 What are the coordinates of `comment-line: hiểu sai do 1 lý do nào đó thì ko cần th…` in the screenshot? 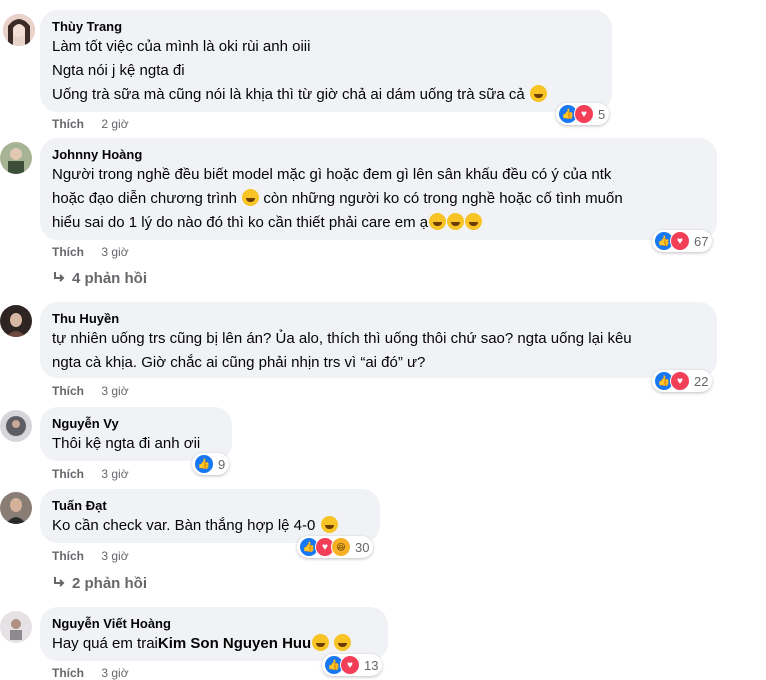 It's located at (378, 223).